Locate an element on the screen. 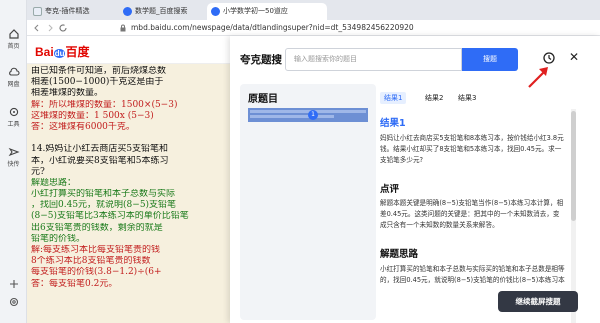 This screenshot has width=600, height=323. document-line: (8−5)支铅笔比3本练习本的单价比铅笔 is located at coordinates (110, 216).